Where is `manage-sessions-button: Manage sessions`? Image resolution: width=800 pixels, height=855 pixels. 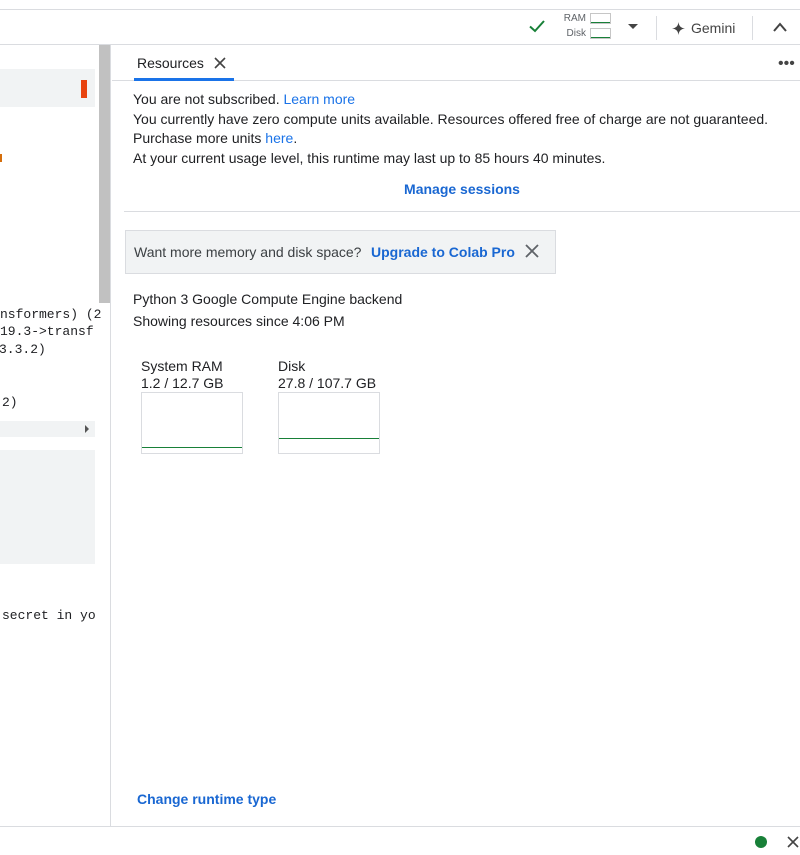 manage-sessions-button: Manage sessions is located at coordinates (456, 189).